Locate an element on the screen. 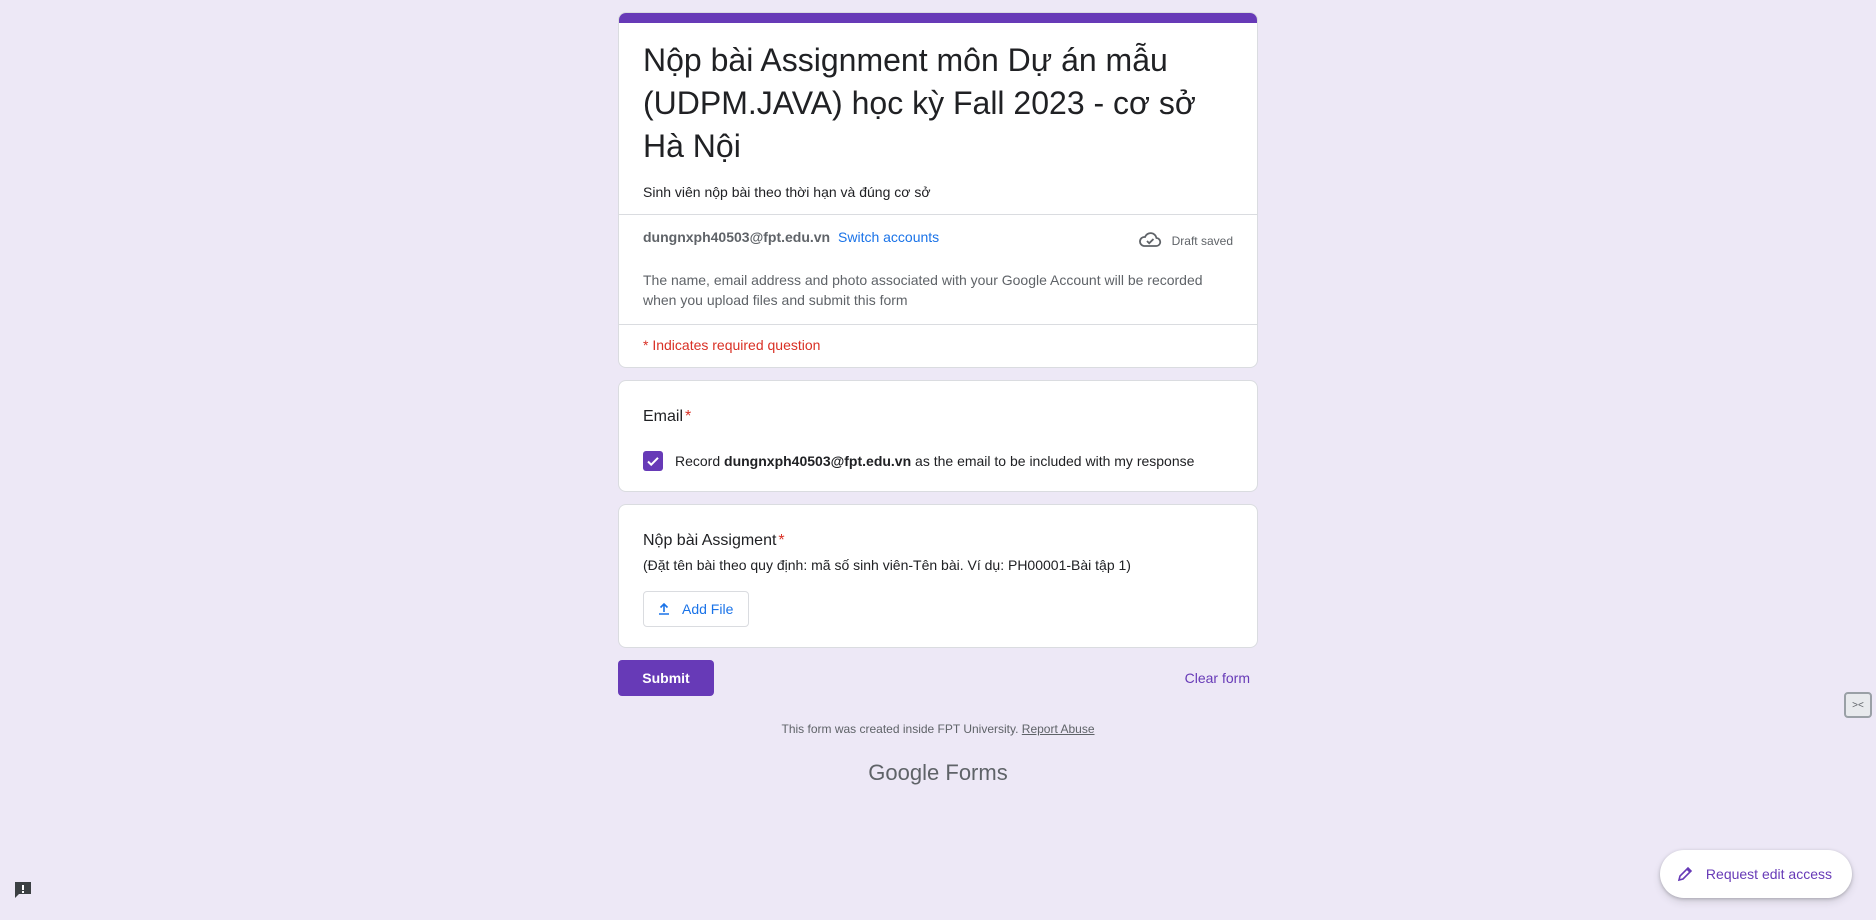 The width and height of the screenshot is (1876, 920). clear-form-button: Clear form is located at coordinates (1221, 678).